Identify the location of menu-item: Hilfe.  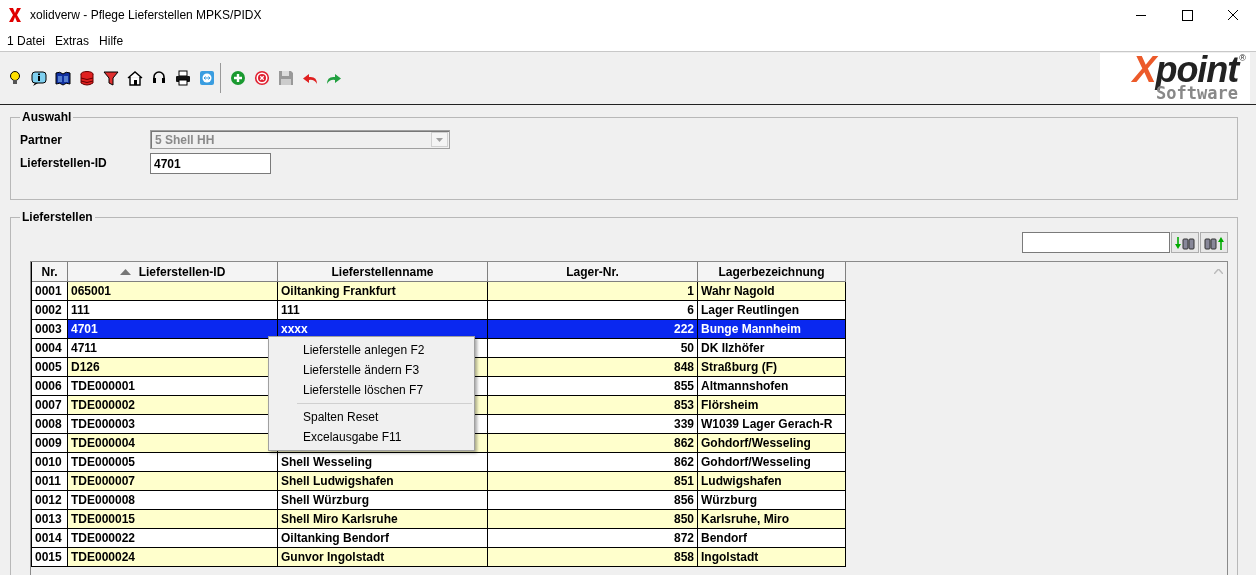
(111, 40).